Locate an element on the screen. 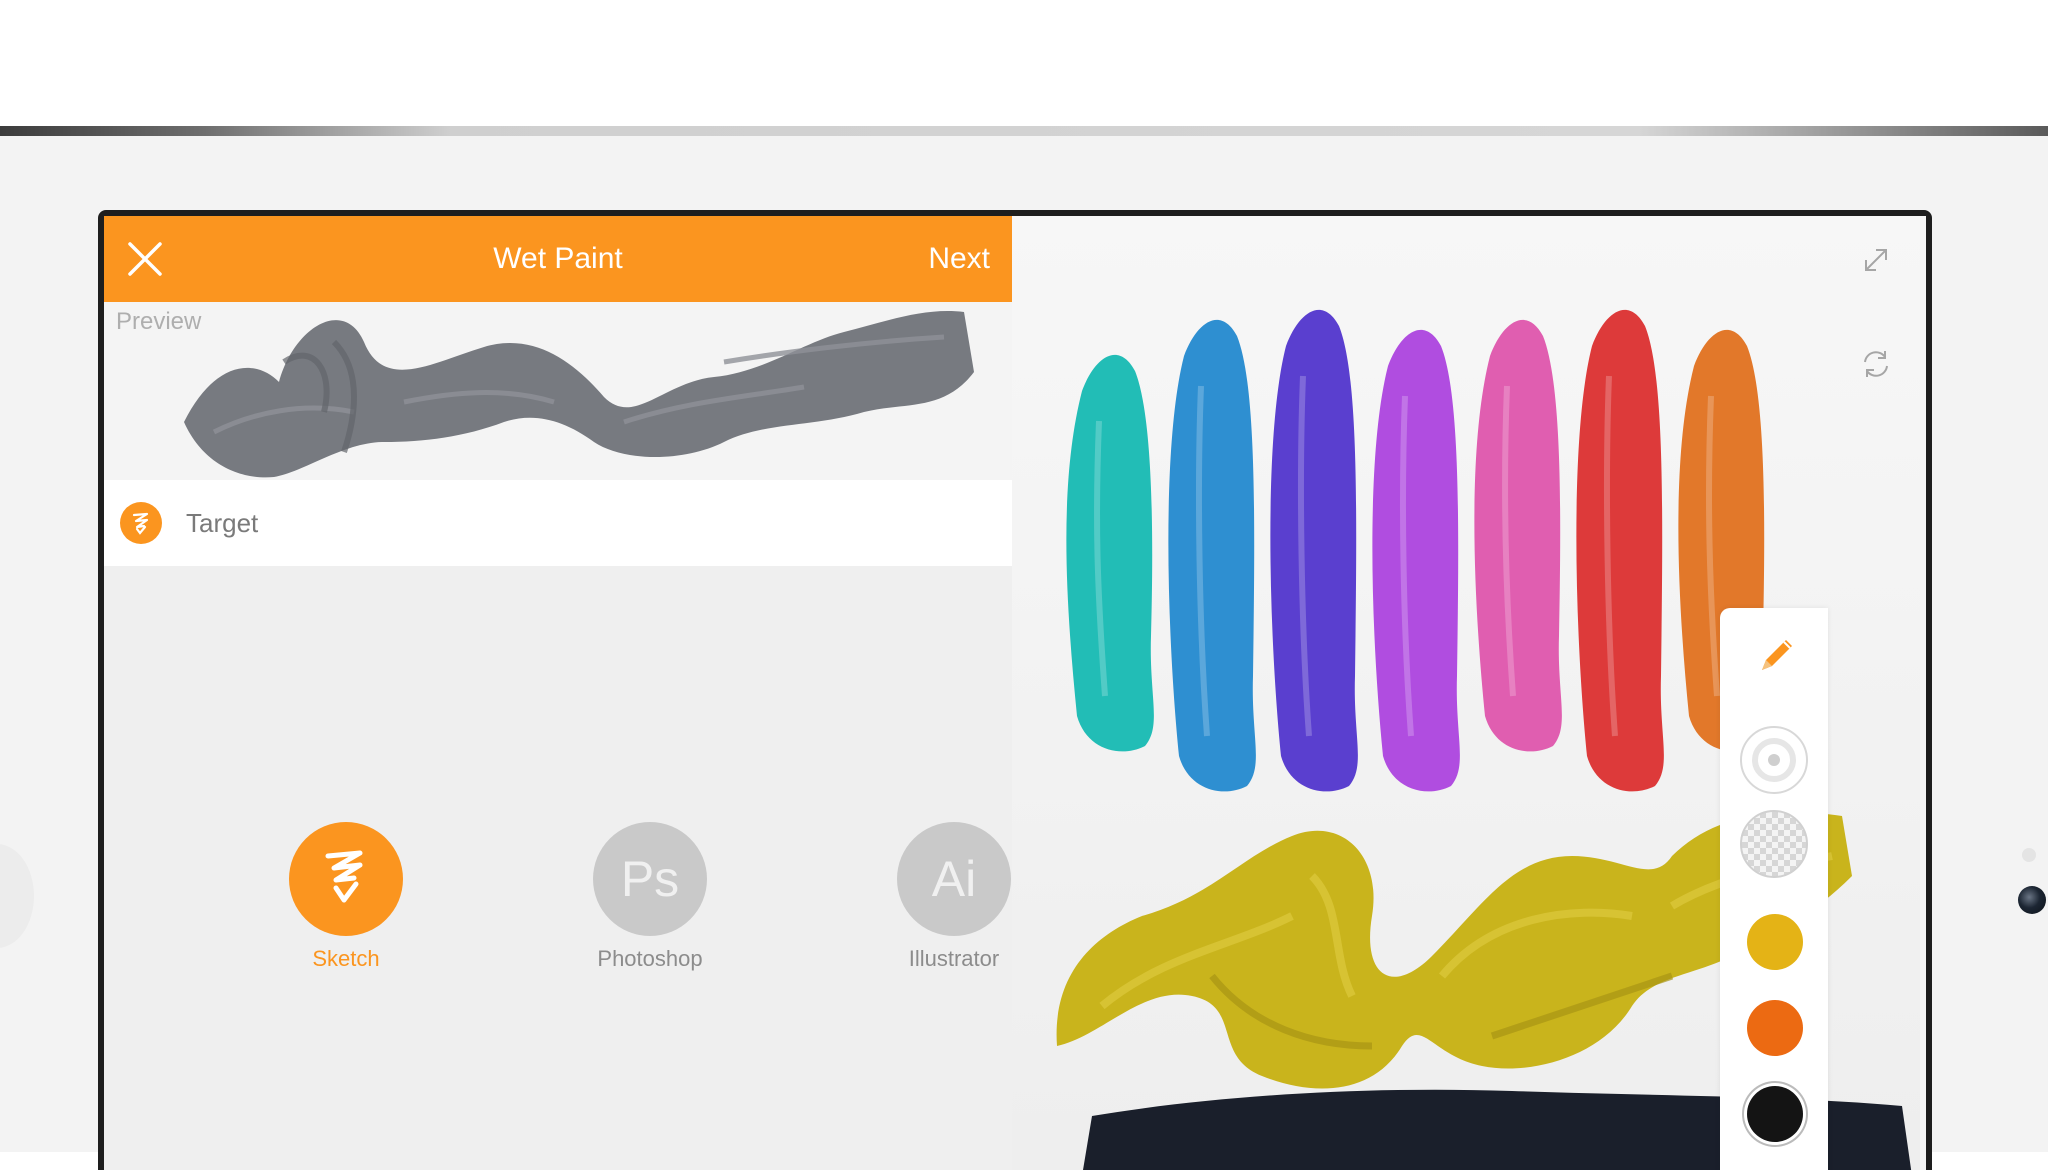  camera-icon is located at coordinates (2032, 900).